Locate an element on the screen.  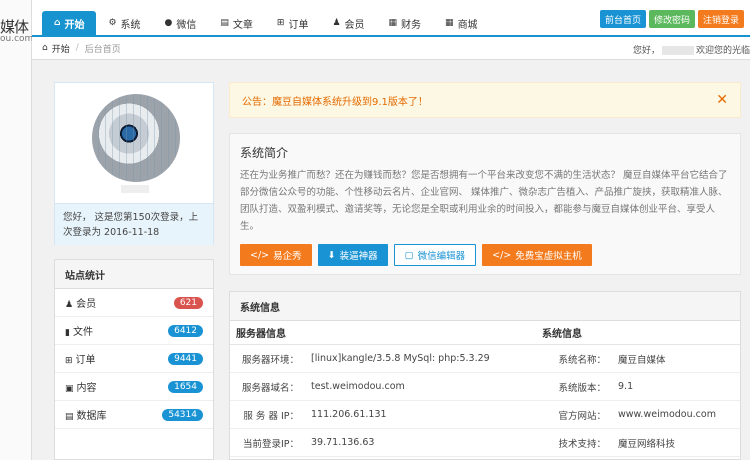
stat-row: ⊞ 订单 9441 is located at coordinates (134, 359).